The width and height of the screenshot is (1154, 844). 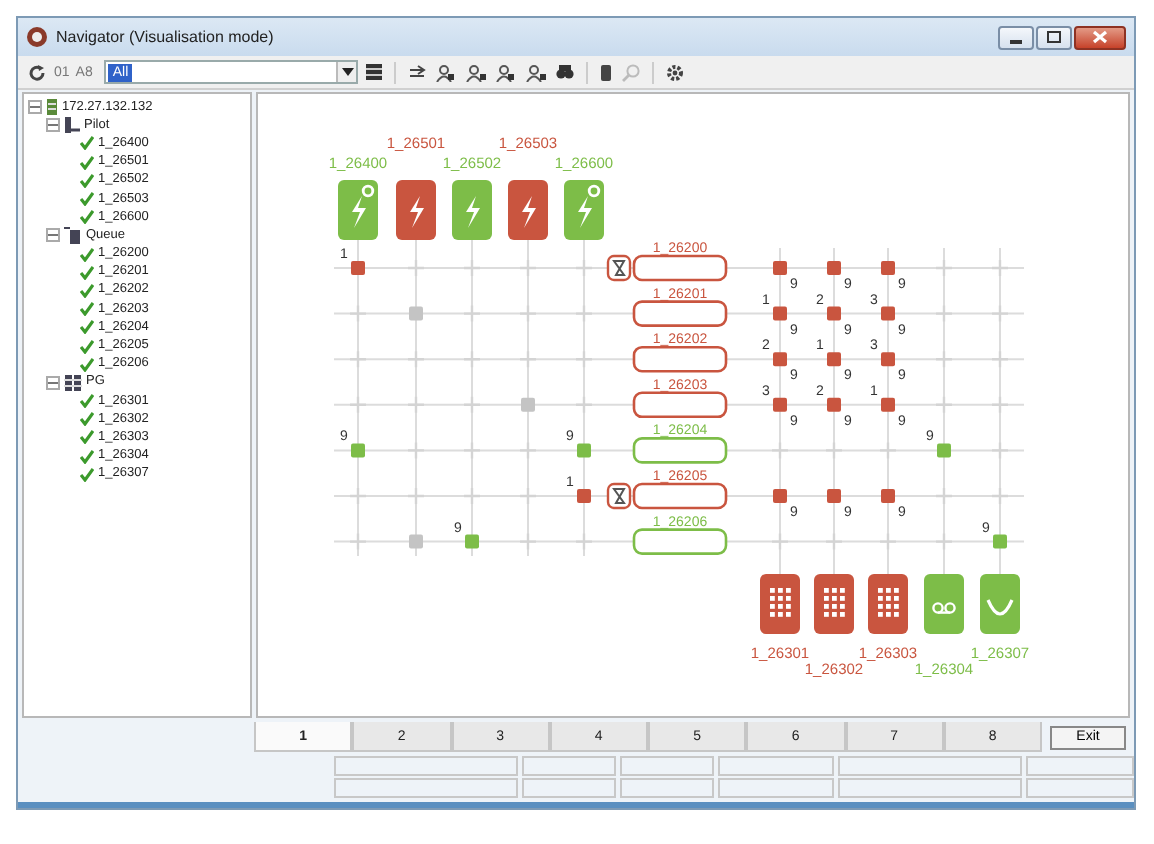 I want to click on group-icon, so click(x=73, y=382).